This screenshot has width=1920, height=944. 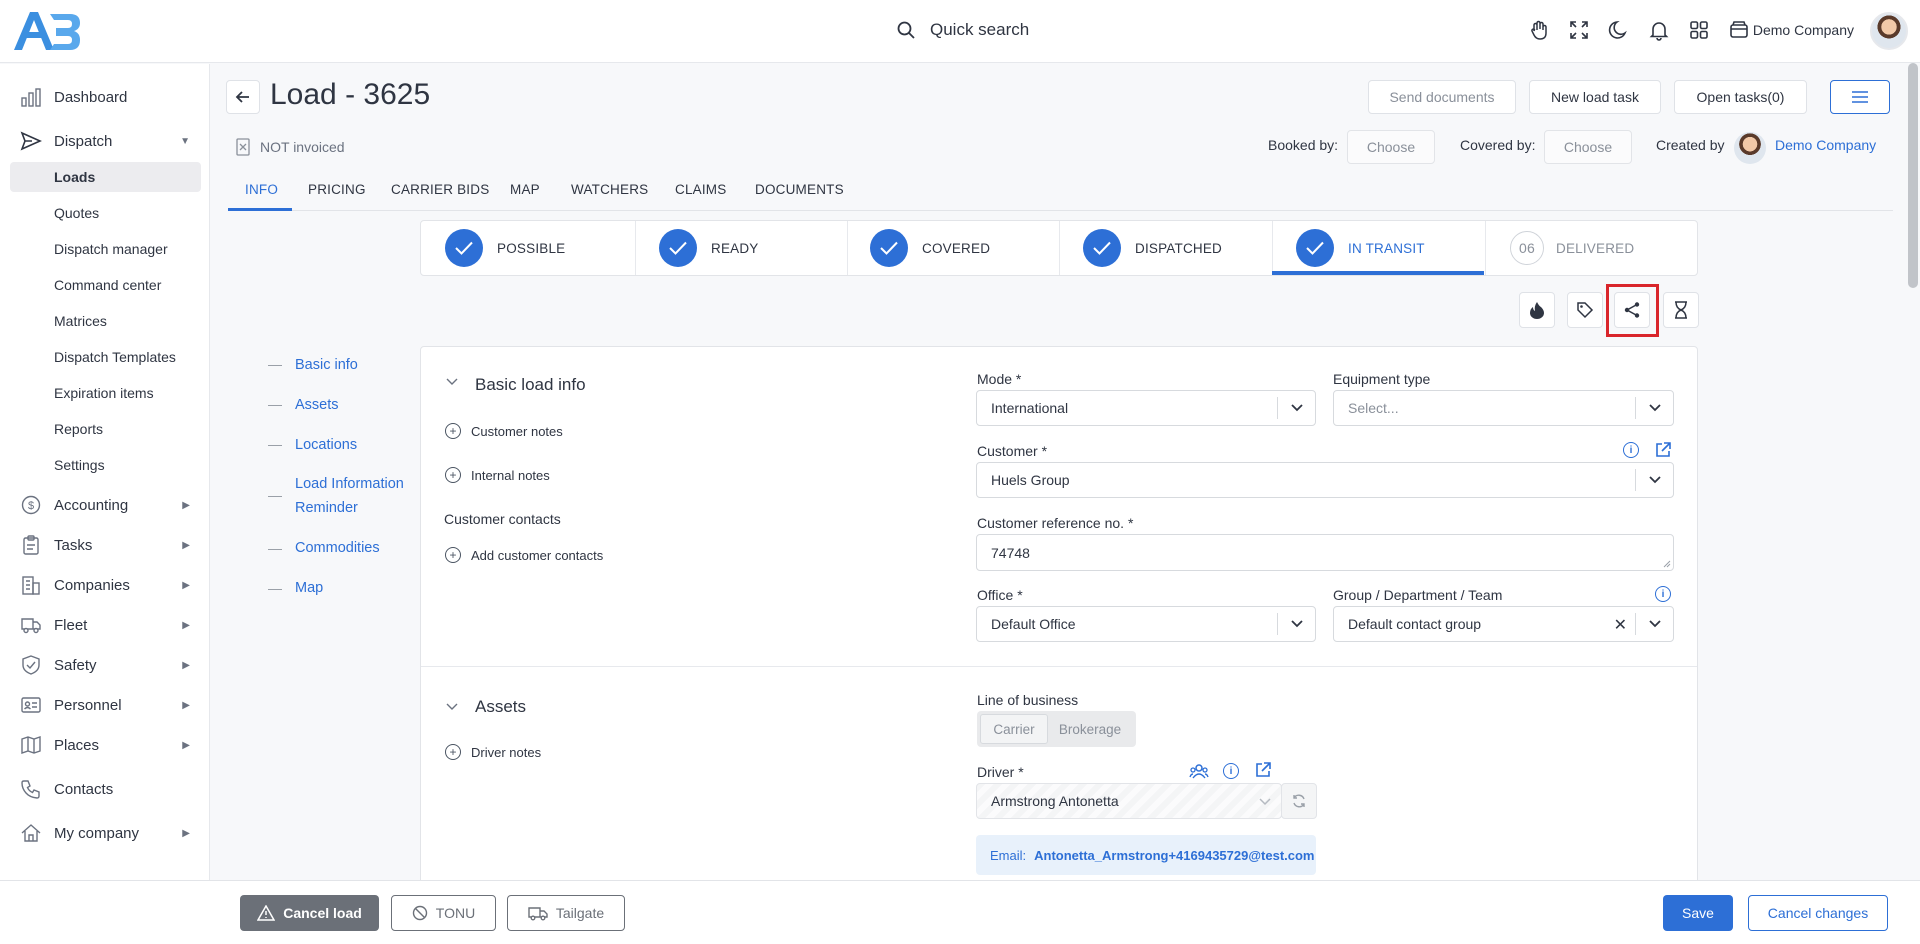 What do you see at coordinates (355, 548) in the screenshot?
I see `anchor-commodities: Commodities` at bounding box center [355, 548].